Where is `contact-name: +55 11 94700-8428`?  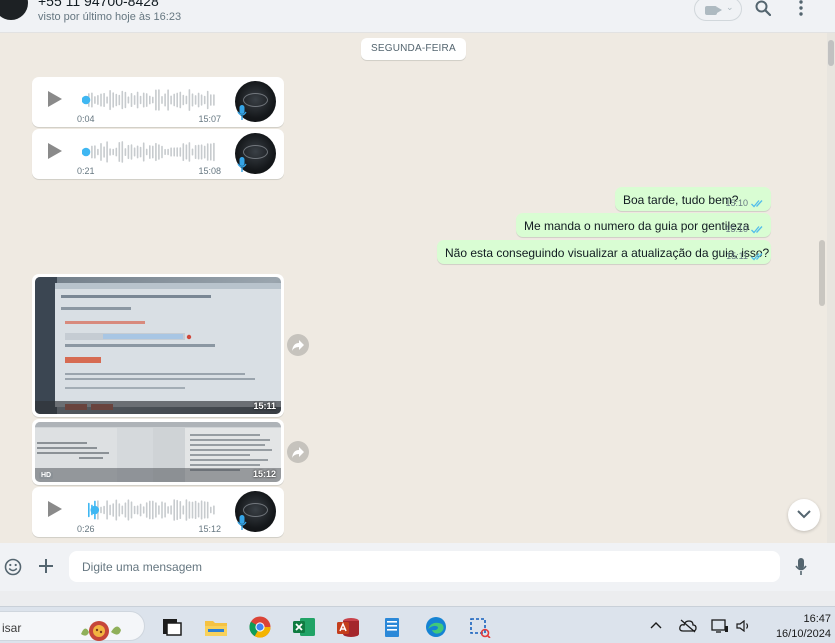 contact-name: +55 11 94700-8428 is located at coordinates (98, 4).